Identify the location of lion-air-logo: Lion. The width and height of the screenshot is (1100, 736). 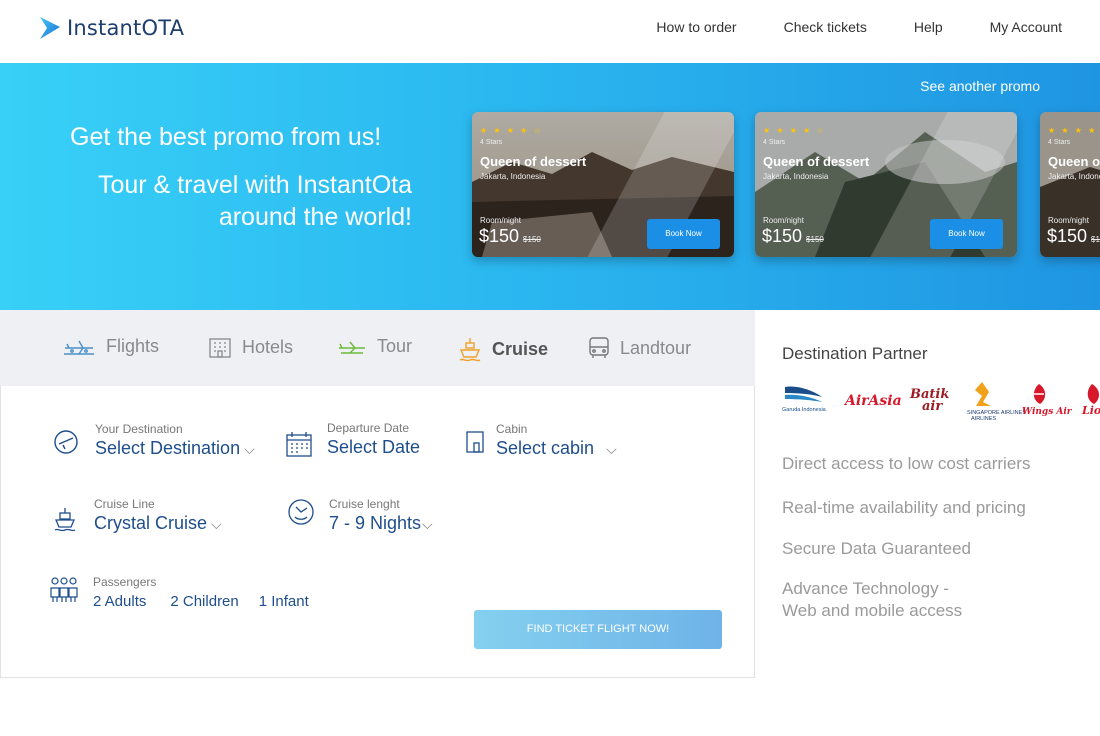
(1090, 400).